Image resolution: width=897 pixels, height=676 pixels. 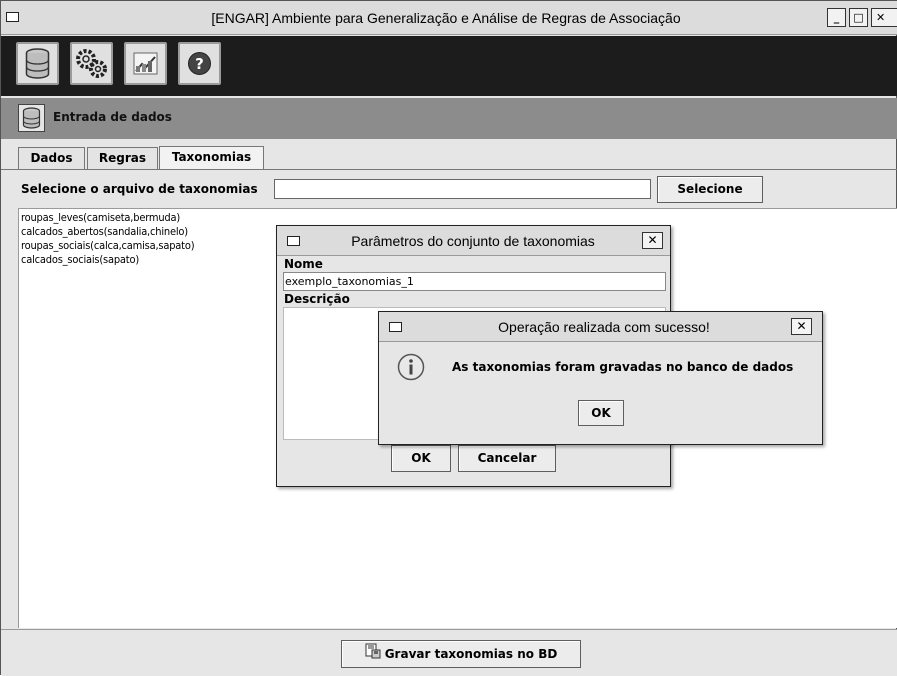 I want to click on main-toolbar: ?, so click(x=449, y=66).